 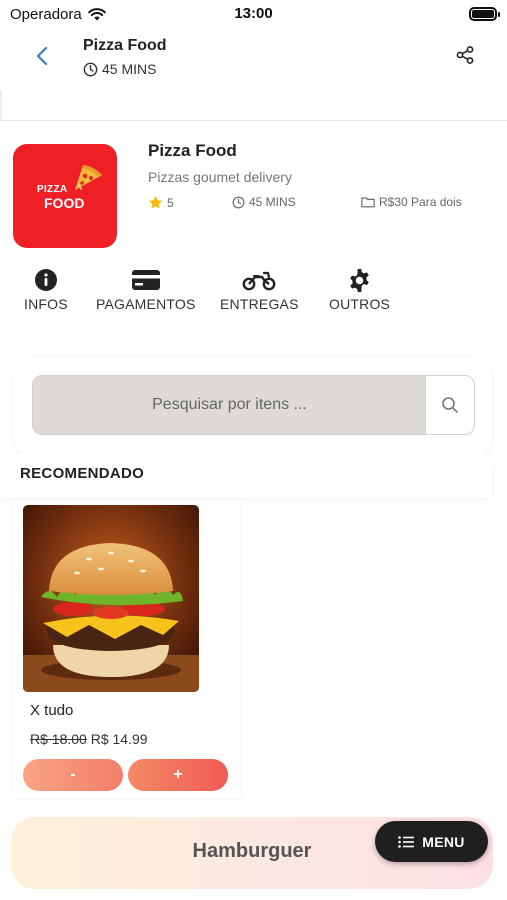 What do you see at coordinates (259, 304) in the screenshot?
I see `tab-entregas-label: ENTREGAS` at bounding box center [259, 304].